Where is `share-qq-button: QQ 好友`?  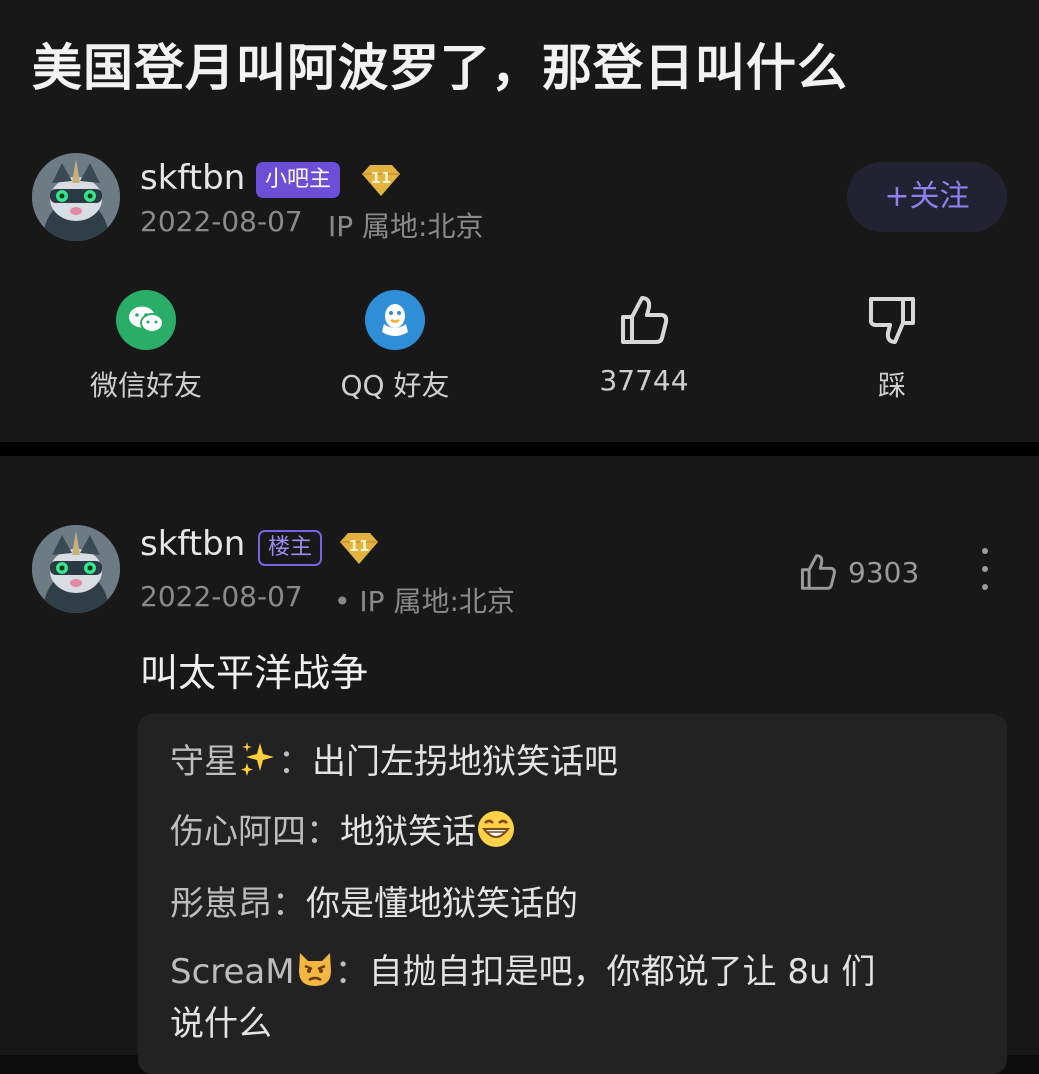
share-qq-button: QQ 好友 is located at coordinates (395, 346).